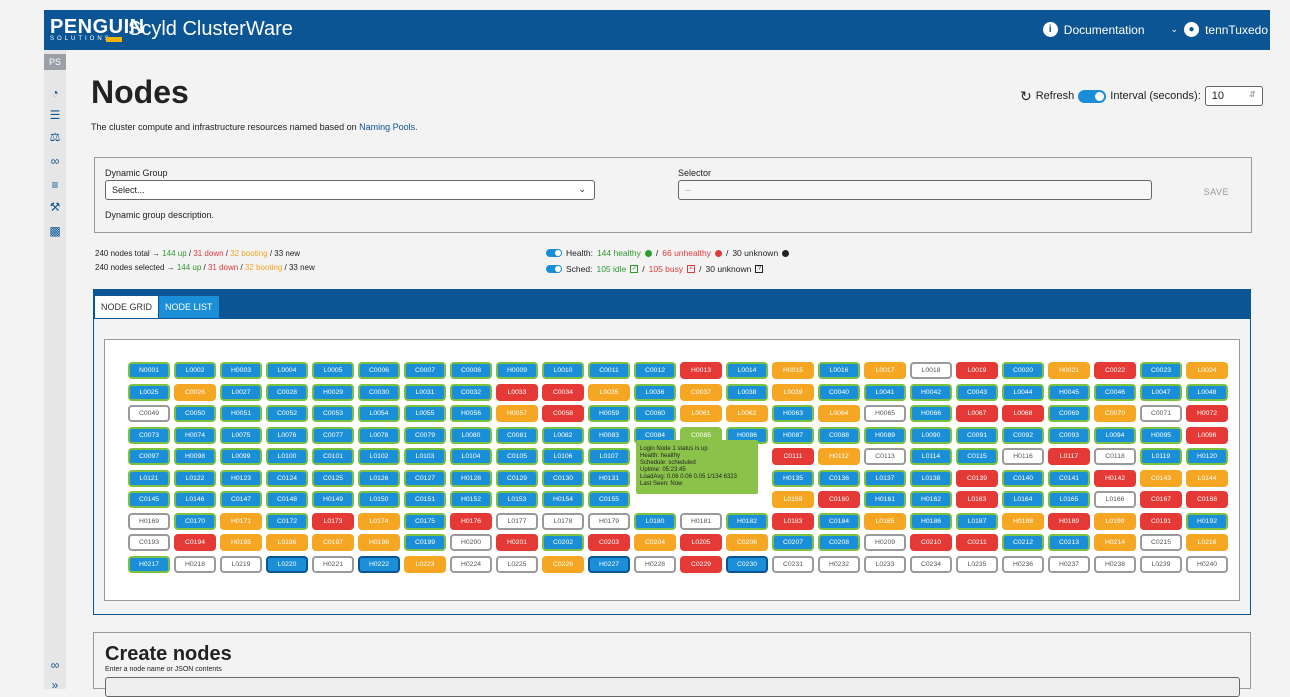 The height and width of the screenshot is (697, 1290). What do you see at coordinates (839, 392) in the screenshot?
I see `node-C0040: C0040` at bounding box center [839, 392].